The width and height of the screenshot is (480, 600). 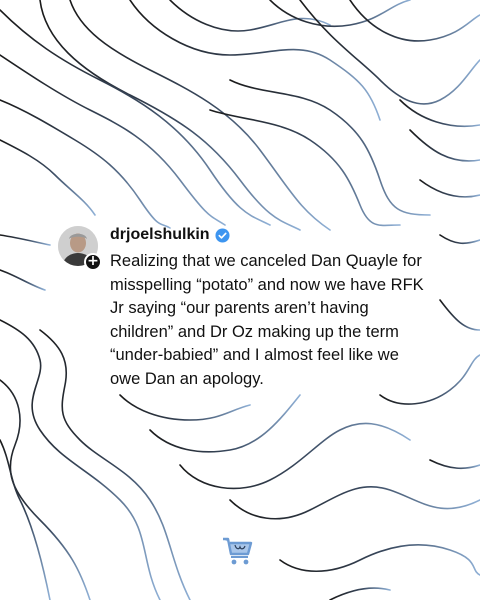 I want to click on username: drjoelshulkin, so click(x=160, y=235).